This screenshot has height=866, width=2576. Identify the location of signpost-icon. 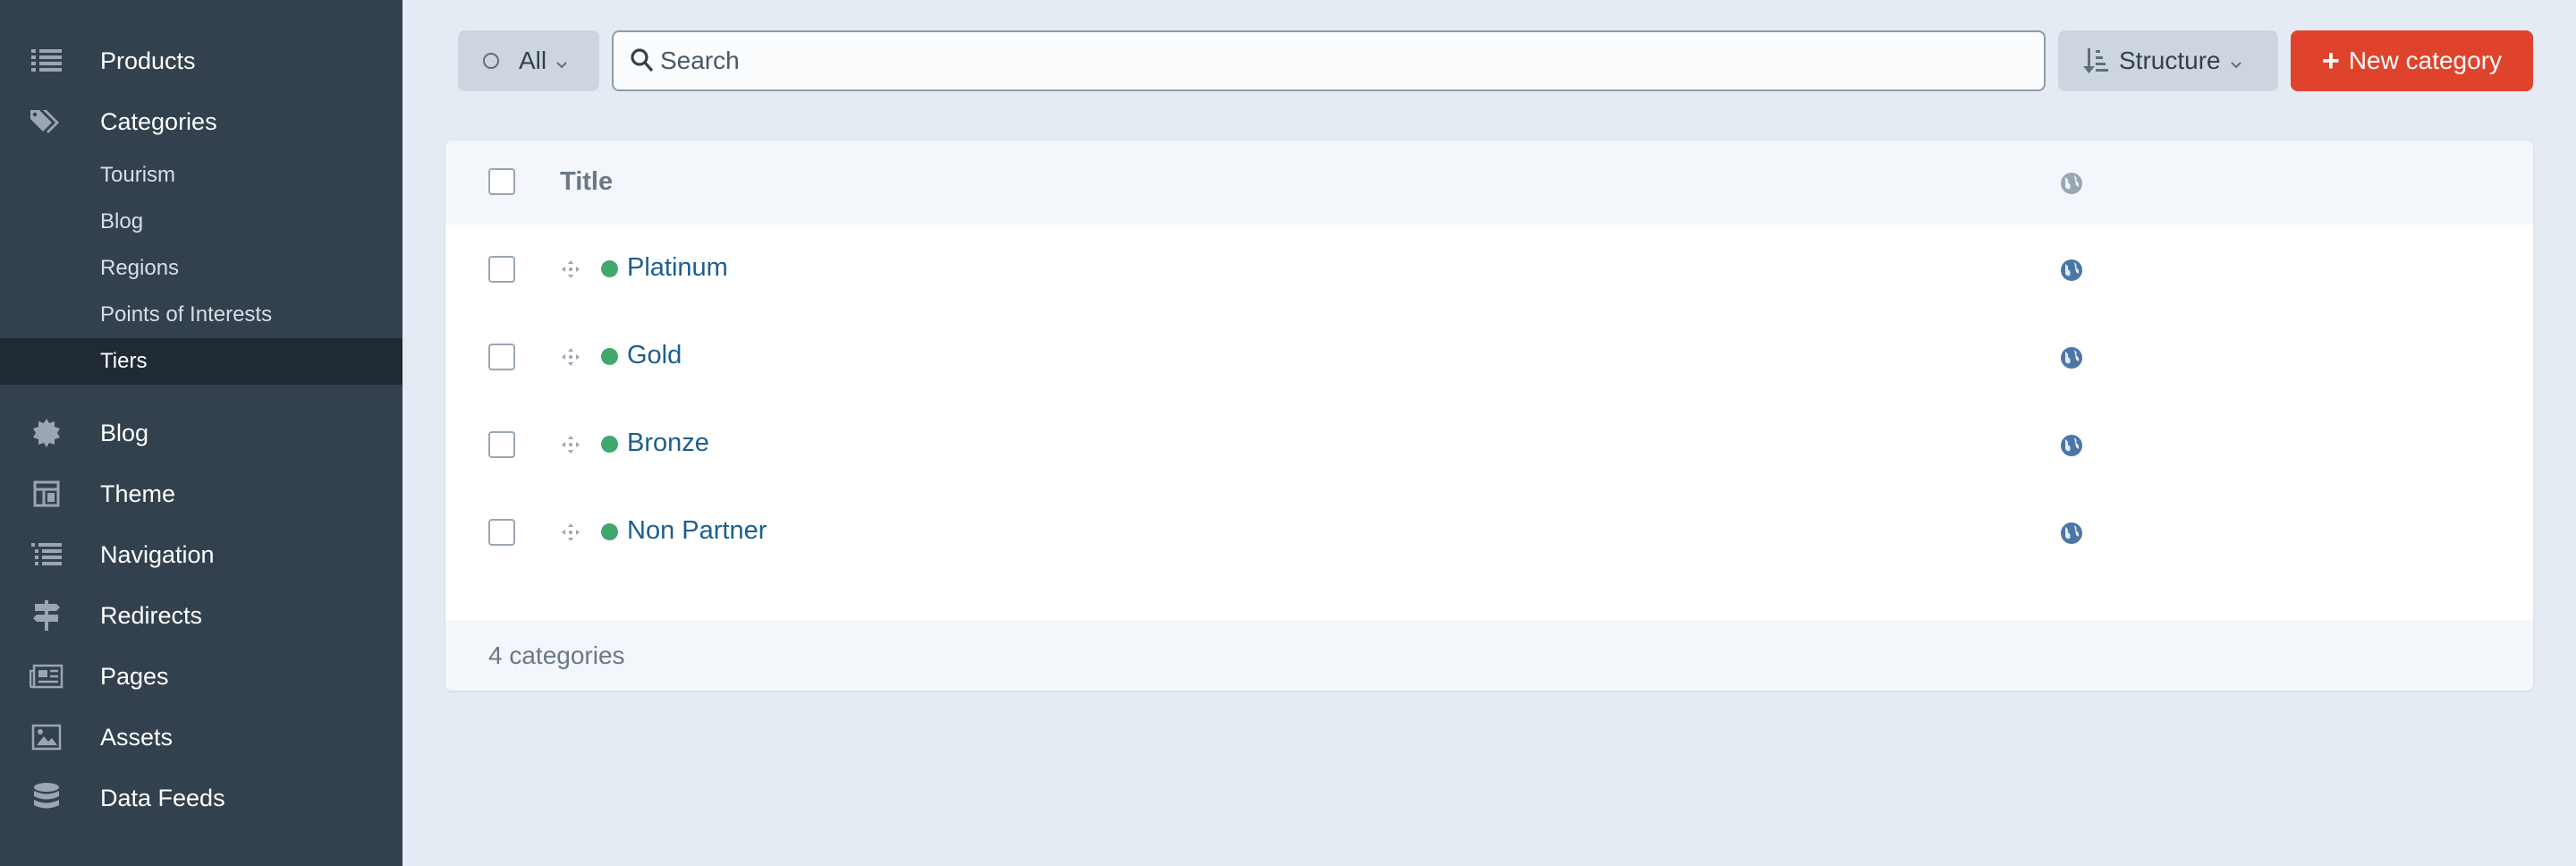
(46, 615).